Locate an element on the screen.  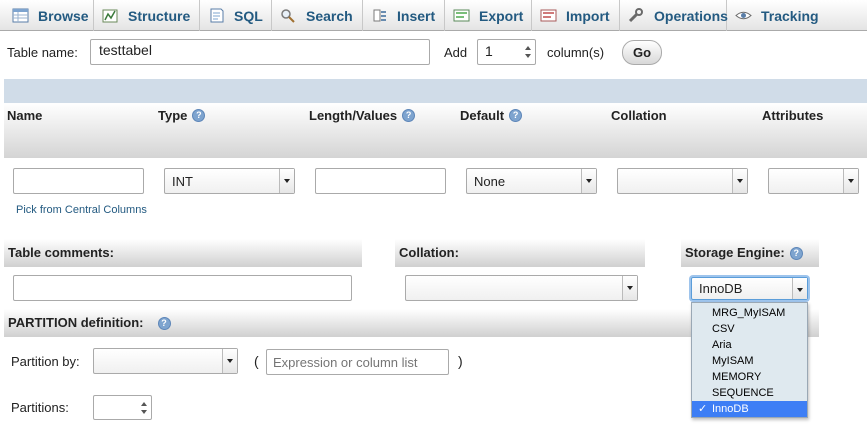
table-collation-select is located at coordinates (521, 288).